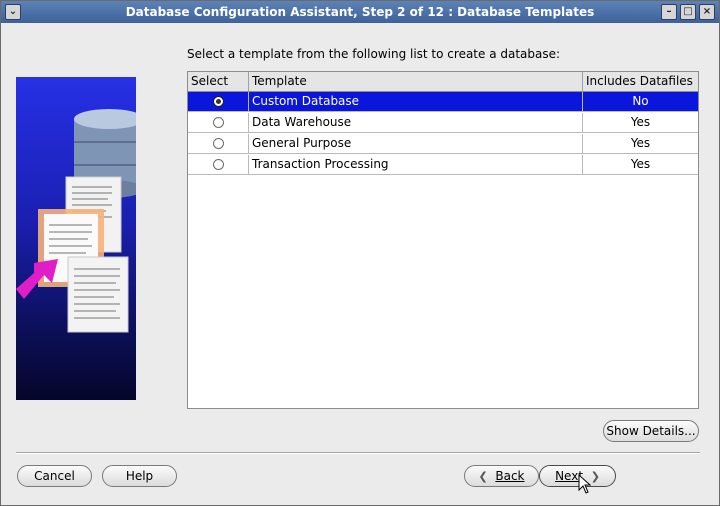 Image resolution: width=720 pixels, height=506 pixels. I want to click on separator, so click(358, 453).